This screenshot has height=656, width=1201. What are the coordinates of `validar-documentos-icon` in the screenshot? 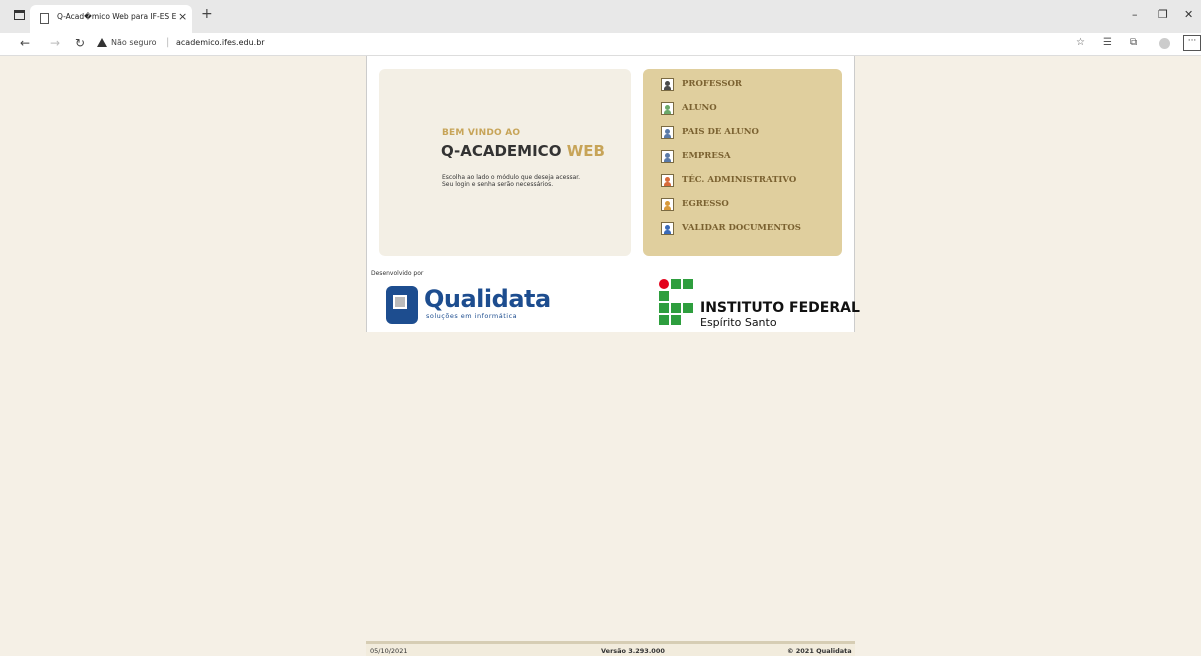 It's located at (667, 228).